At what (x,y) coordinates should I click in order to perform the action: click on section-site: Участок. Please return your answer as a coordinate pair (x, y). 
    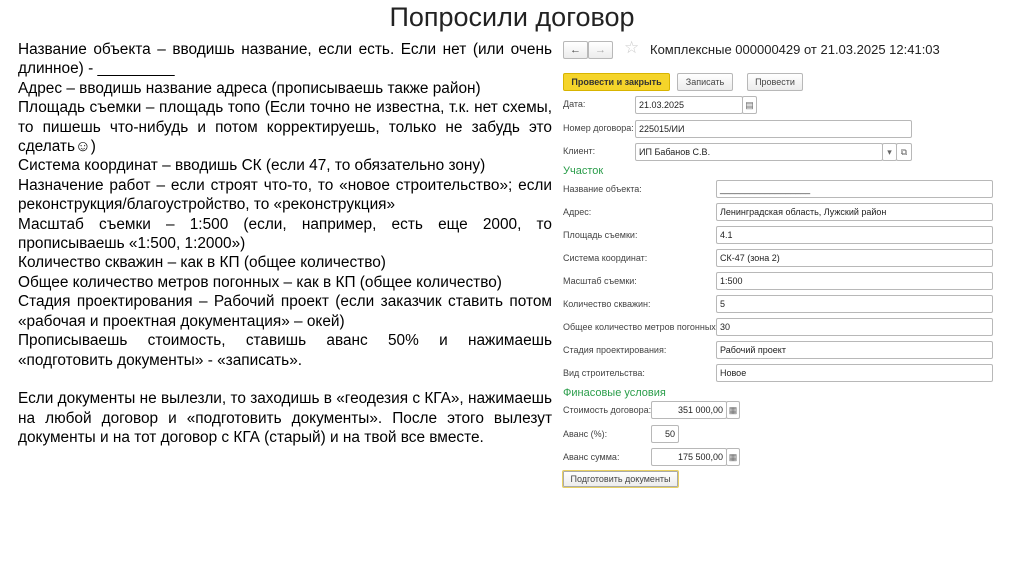
    Looking at the image, I should click on (583, 171).